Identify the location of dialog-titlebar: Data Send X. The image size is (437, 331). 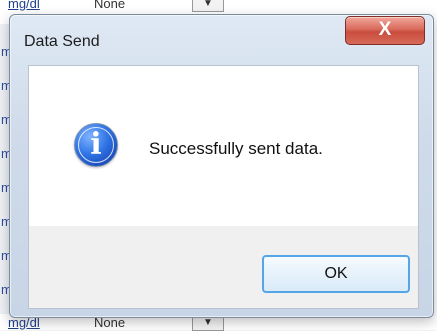
(221, 39).